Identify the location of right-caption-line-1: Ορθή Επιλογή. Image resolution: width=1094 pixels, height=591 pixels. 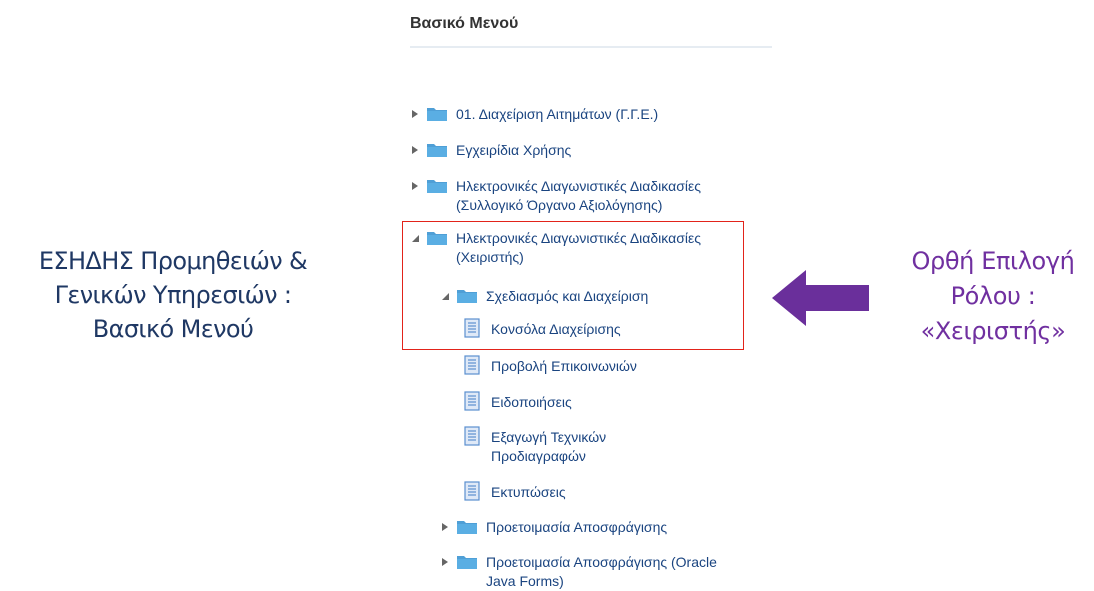
(993, 261).